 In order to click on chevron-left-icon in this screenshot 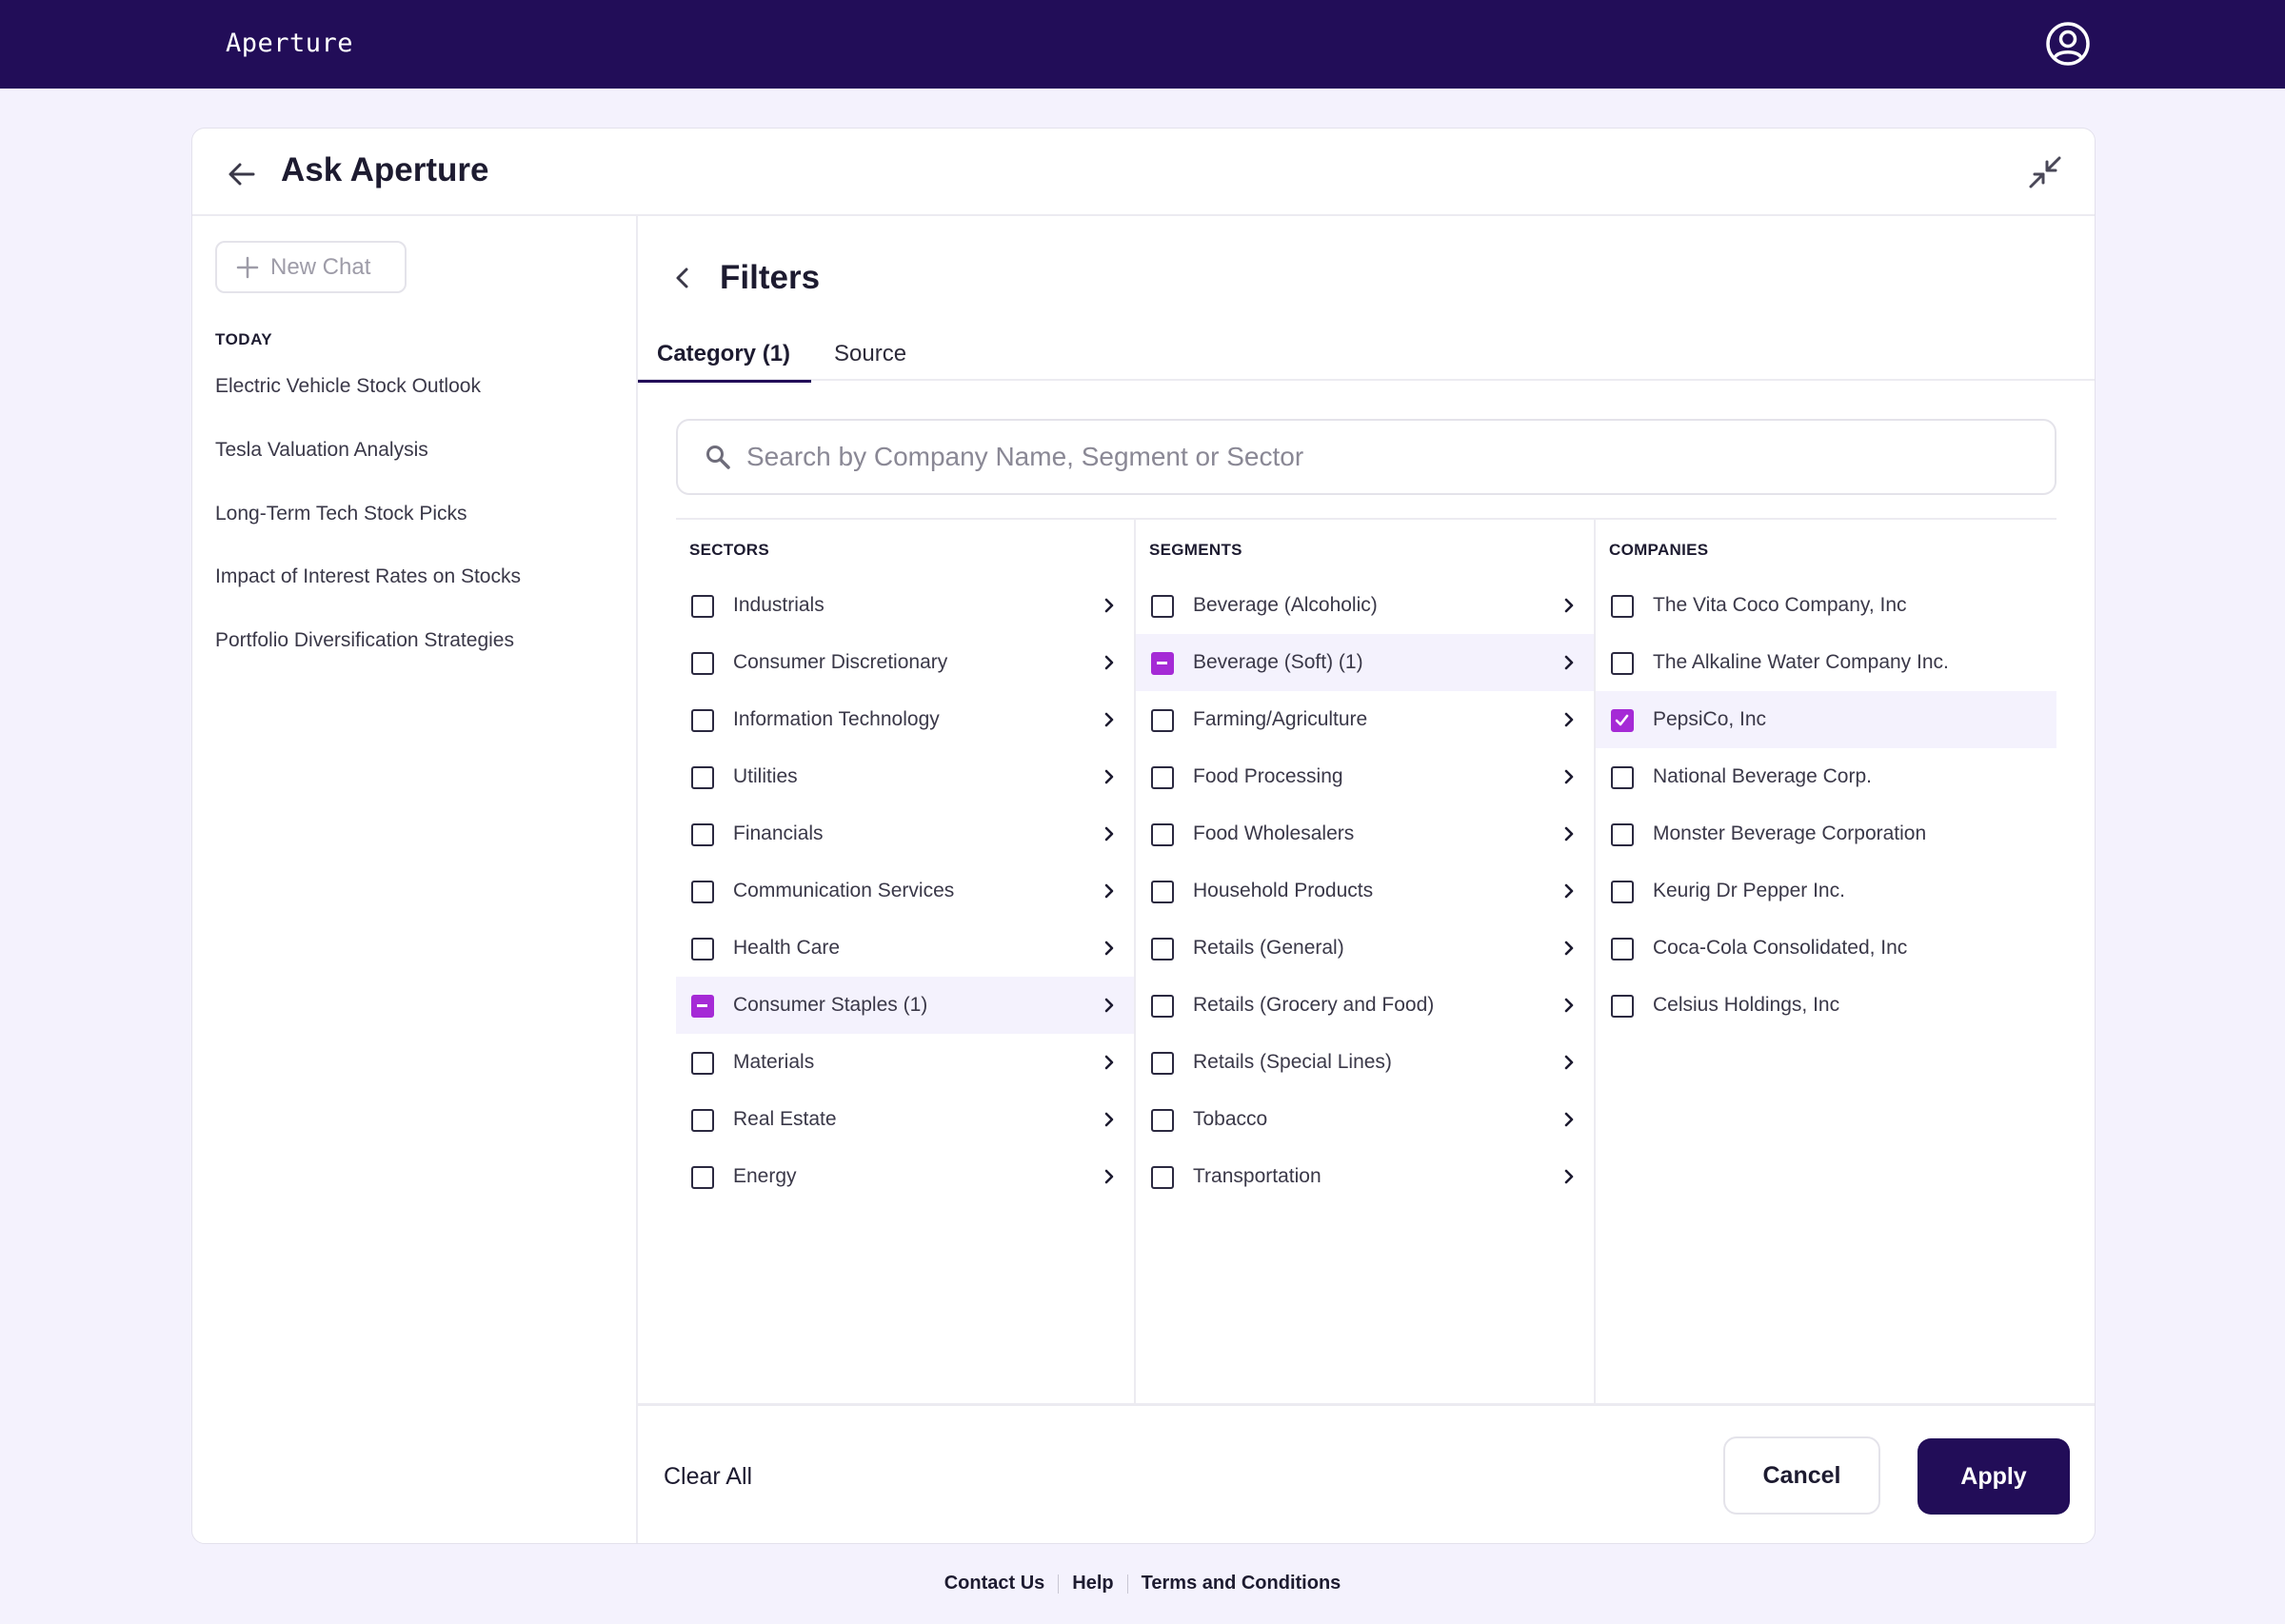, I will do `click(682, 278)`.